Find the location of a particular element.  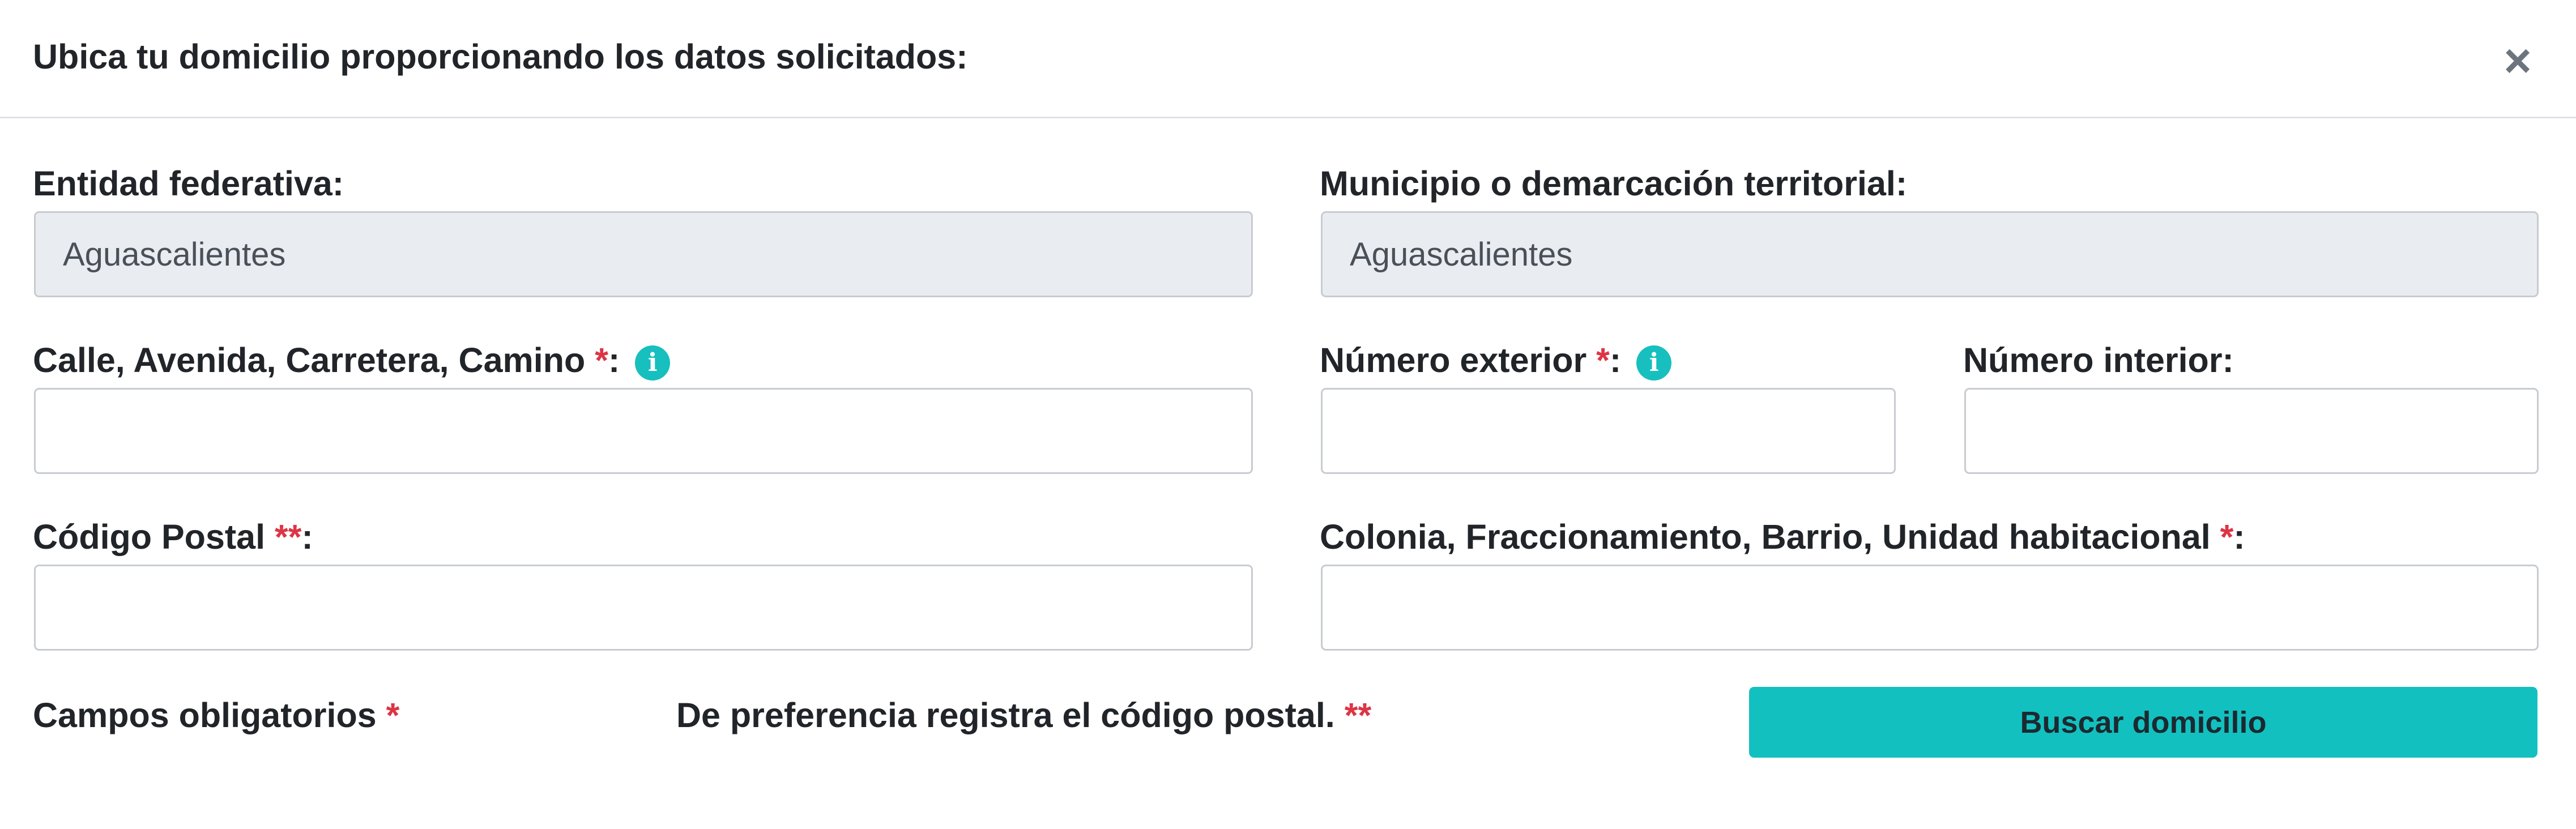

numero-exterior-label: Número exterior *: i is located at coordinates (1496, 360).